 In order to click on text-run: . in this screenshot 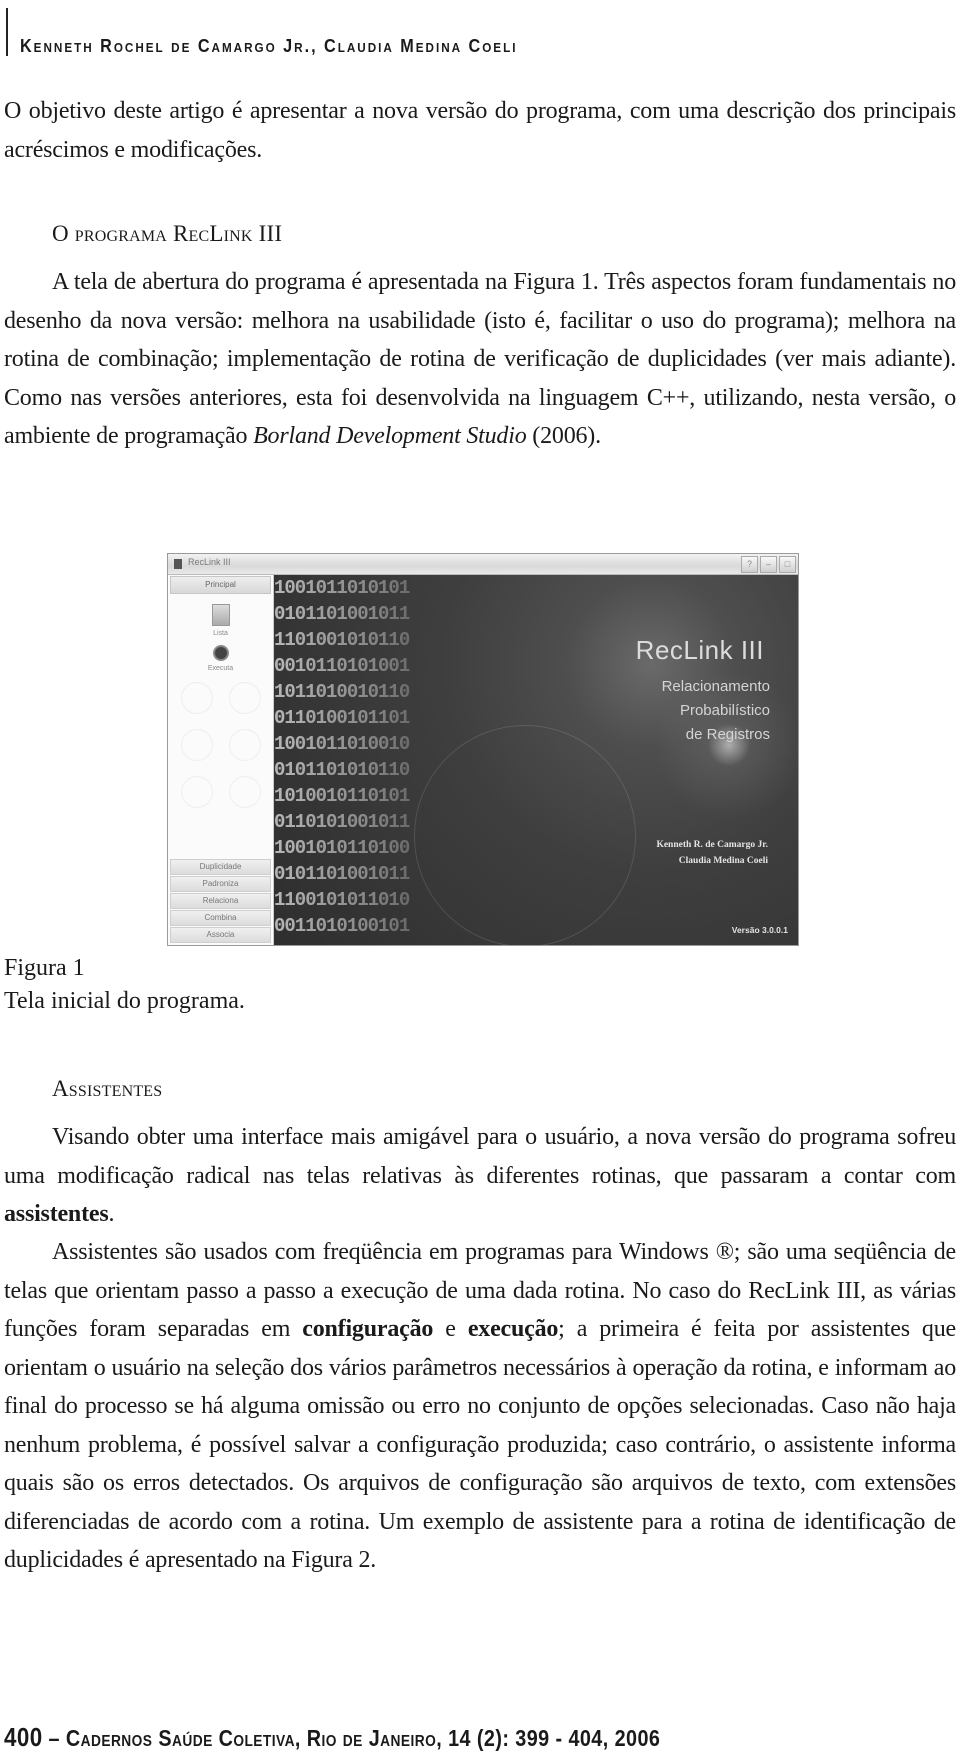, I will do `click(111, 1214)`.